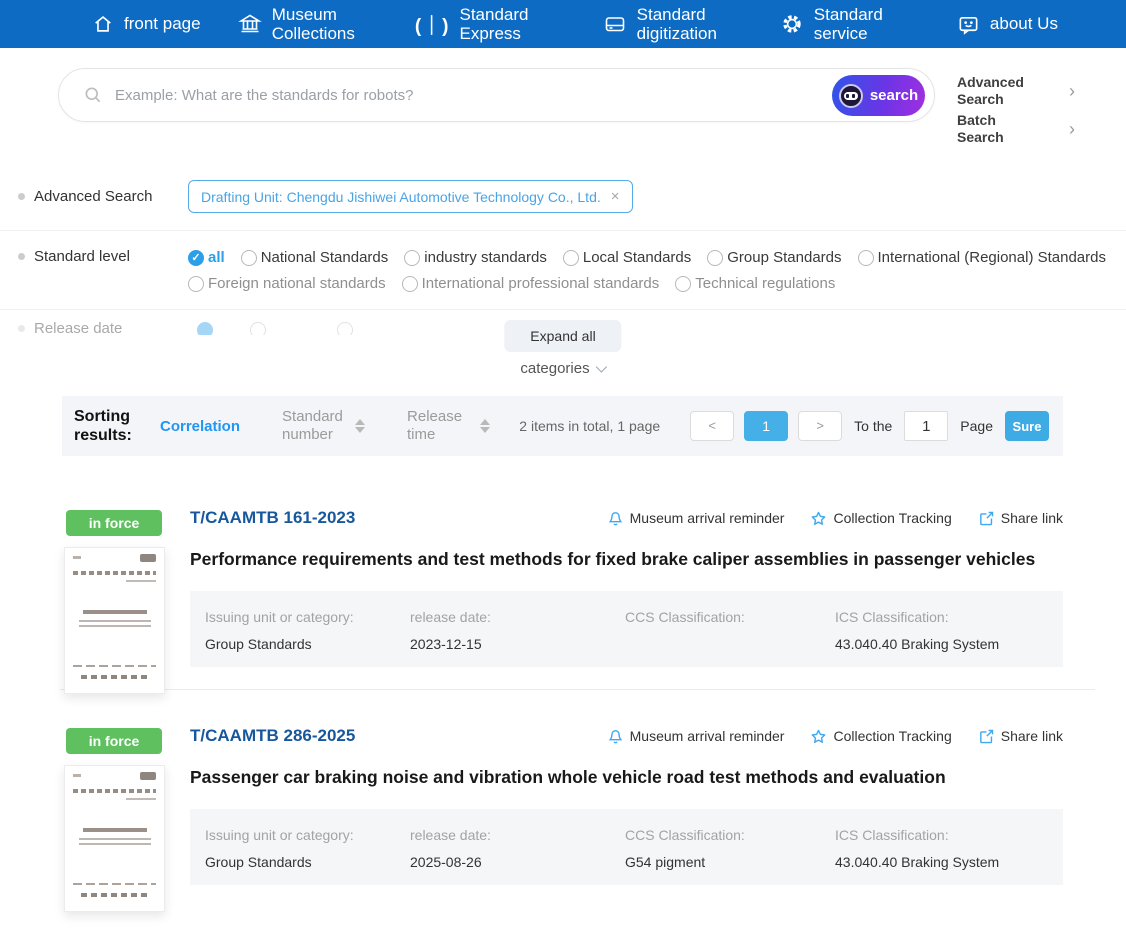 This screenshot has width=1126, height=928. Describe the element at coordinates (1072, 129) in the screenshot. I see `chevron-right-icon: ›` at that location.